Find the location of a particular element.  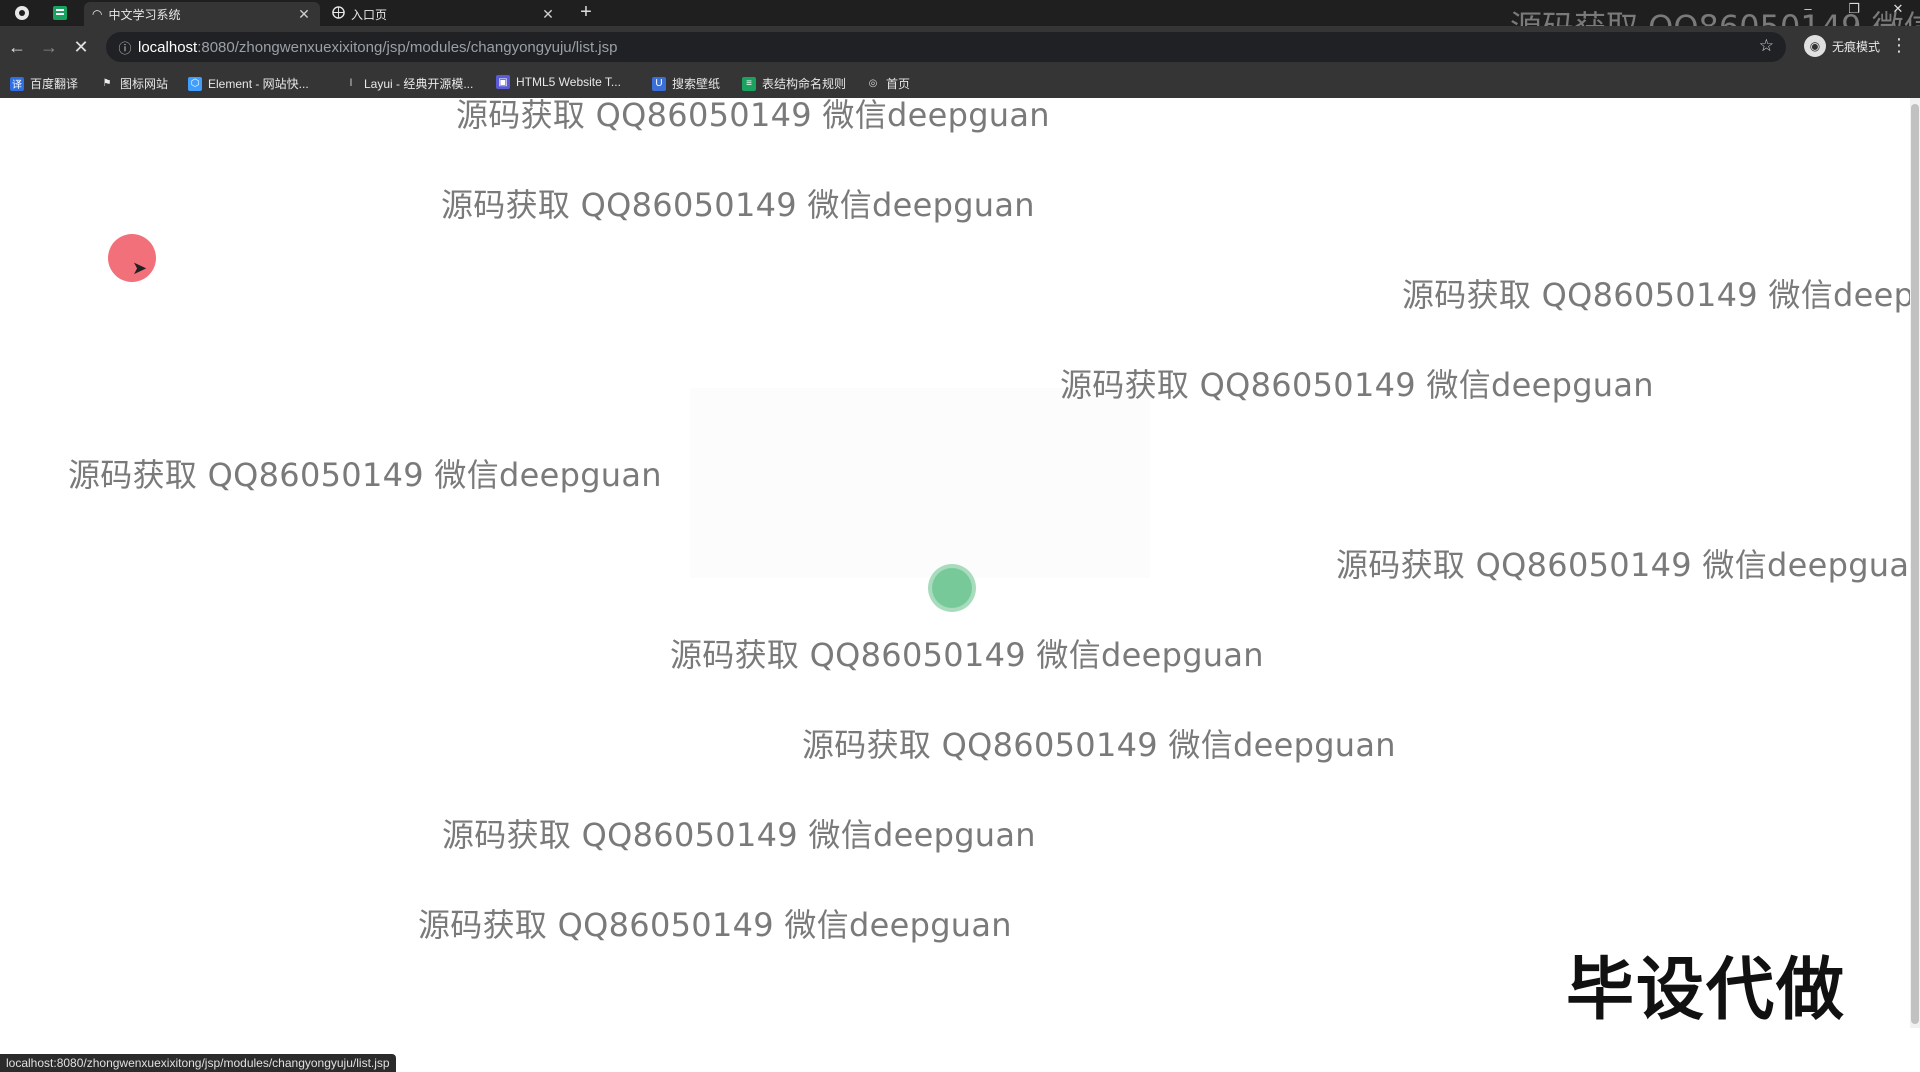

bookmark-star-icon: ☆ is located at coordinates (1766, 46).